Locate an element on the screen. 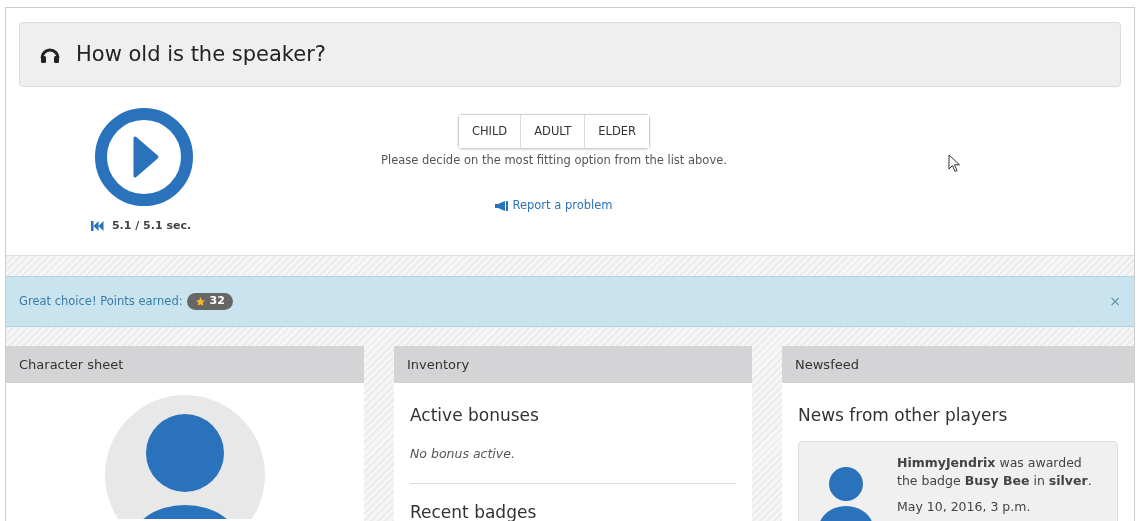  rewind-icon is located at coordinates (97, 226).